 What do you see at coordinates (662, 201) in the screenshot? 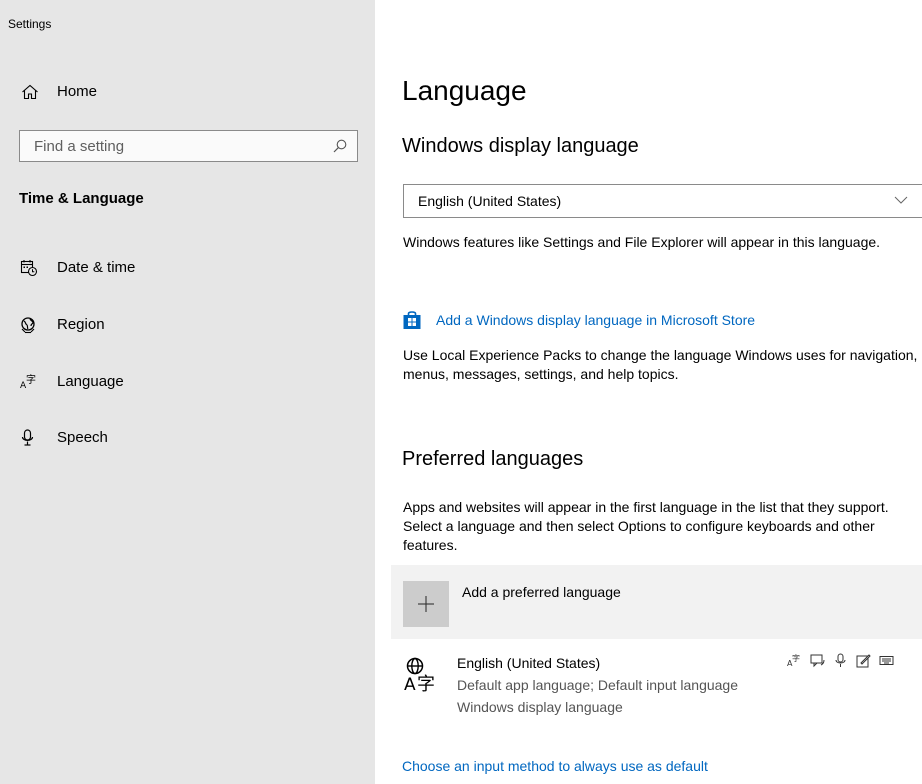
I see `display-language-dropdown: English (United States)` at bounding box center [662, 201].